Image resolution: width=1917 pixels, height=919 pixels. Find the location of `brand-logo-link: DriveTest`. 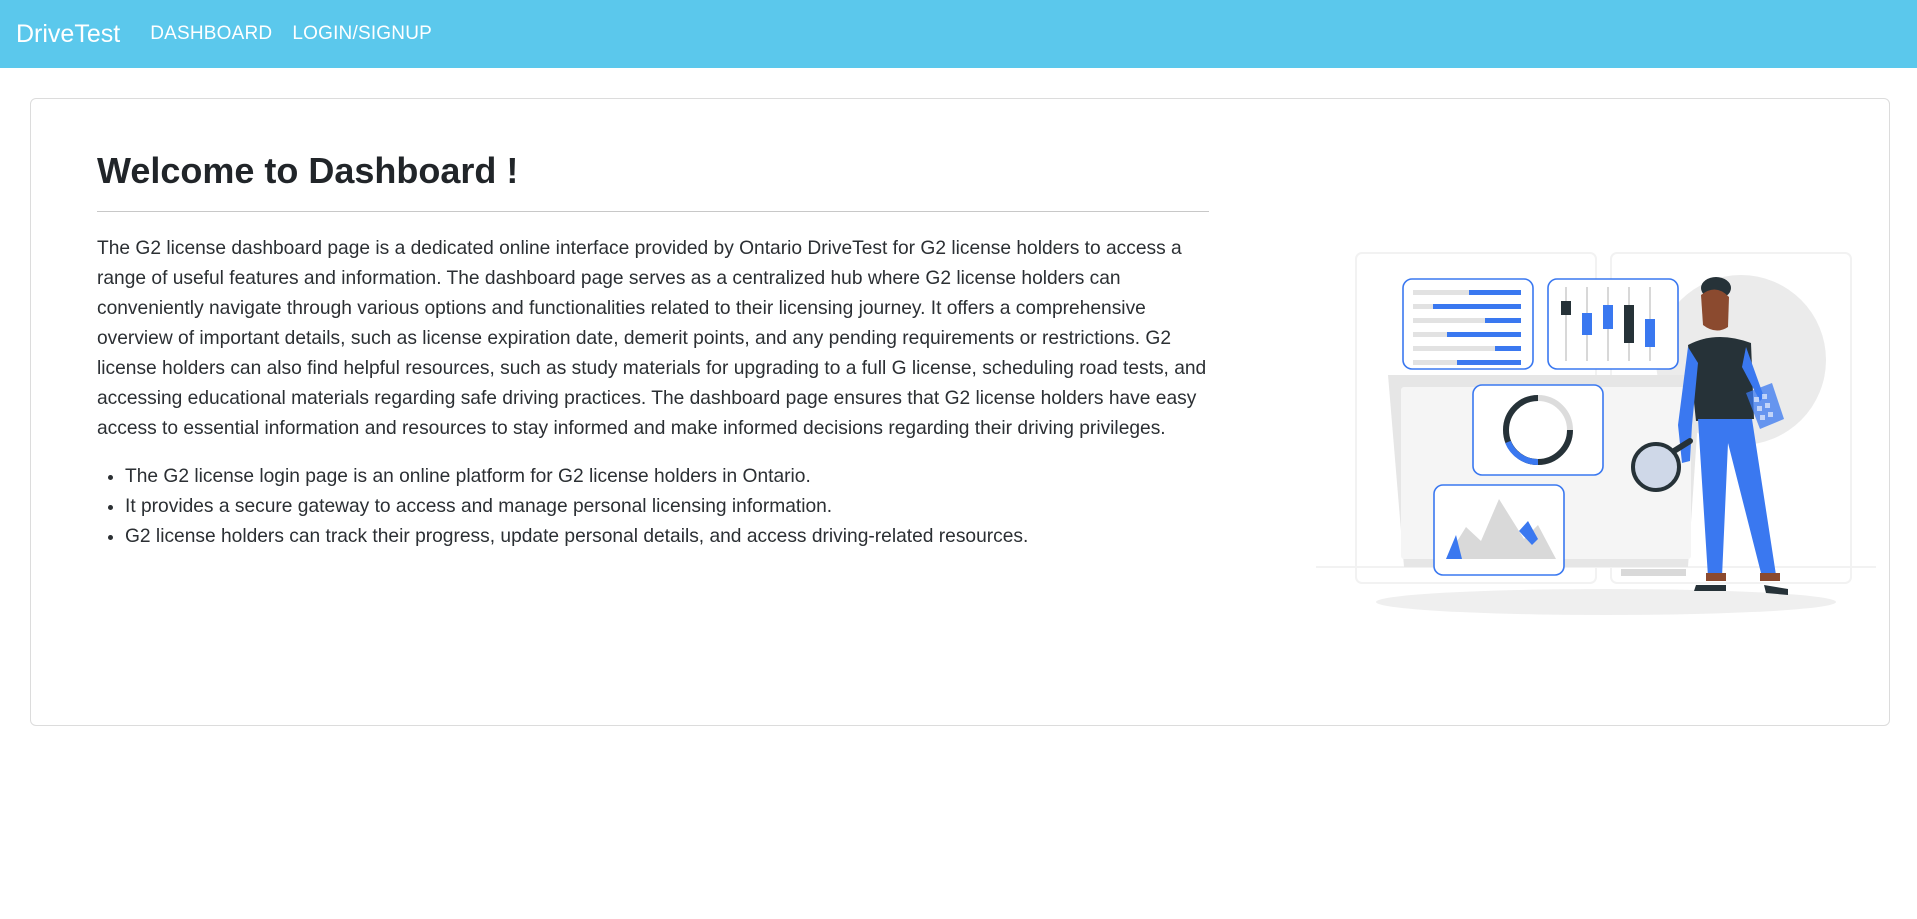

brand-logo-link: DriveTest is located at coordinates (68, 34).